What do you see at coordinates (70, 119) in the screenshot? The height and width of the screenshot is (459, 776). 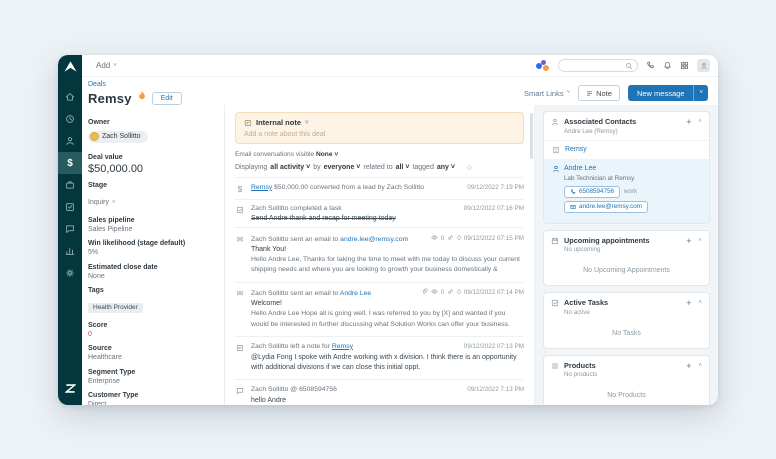 I see `history-icon` at bounding box center [70, 119].